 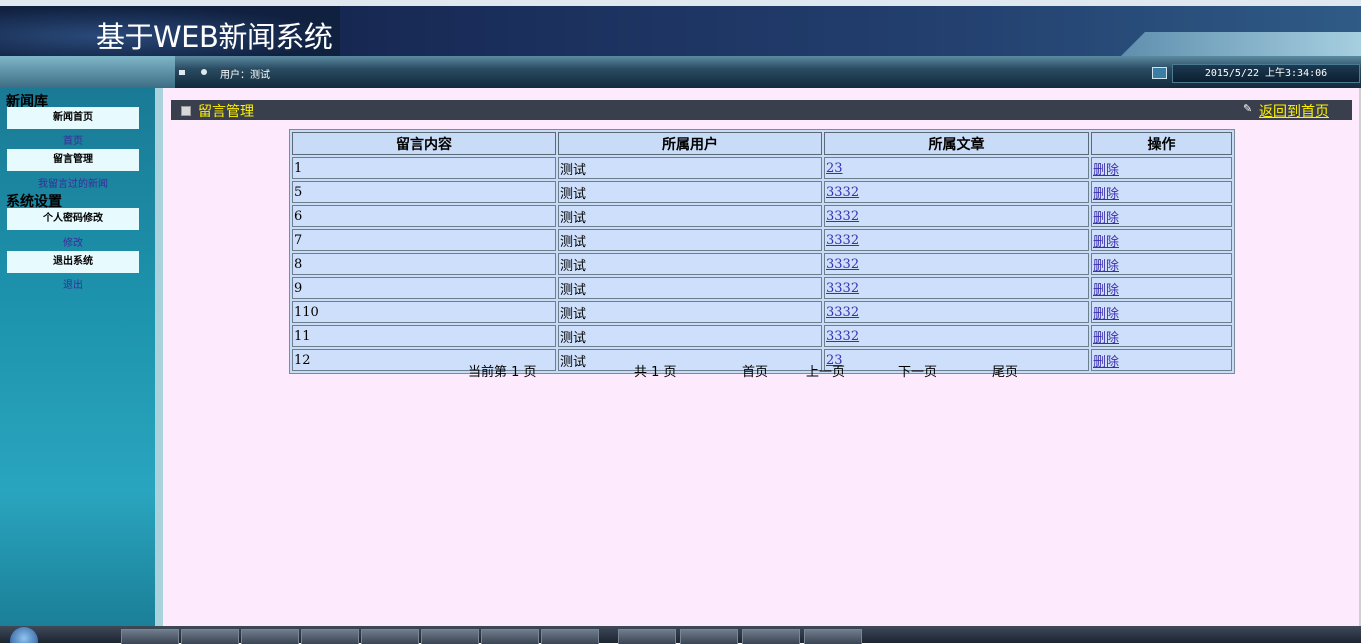 What do you see at coordinates (917, 370) in the screenshot?
I see `pager-next: 下一页` at bounding box center [917, 370].